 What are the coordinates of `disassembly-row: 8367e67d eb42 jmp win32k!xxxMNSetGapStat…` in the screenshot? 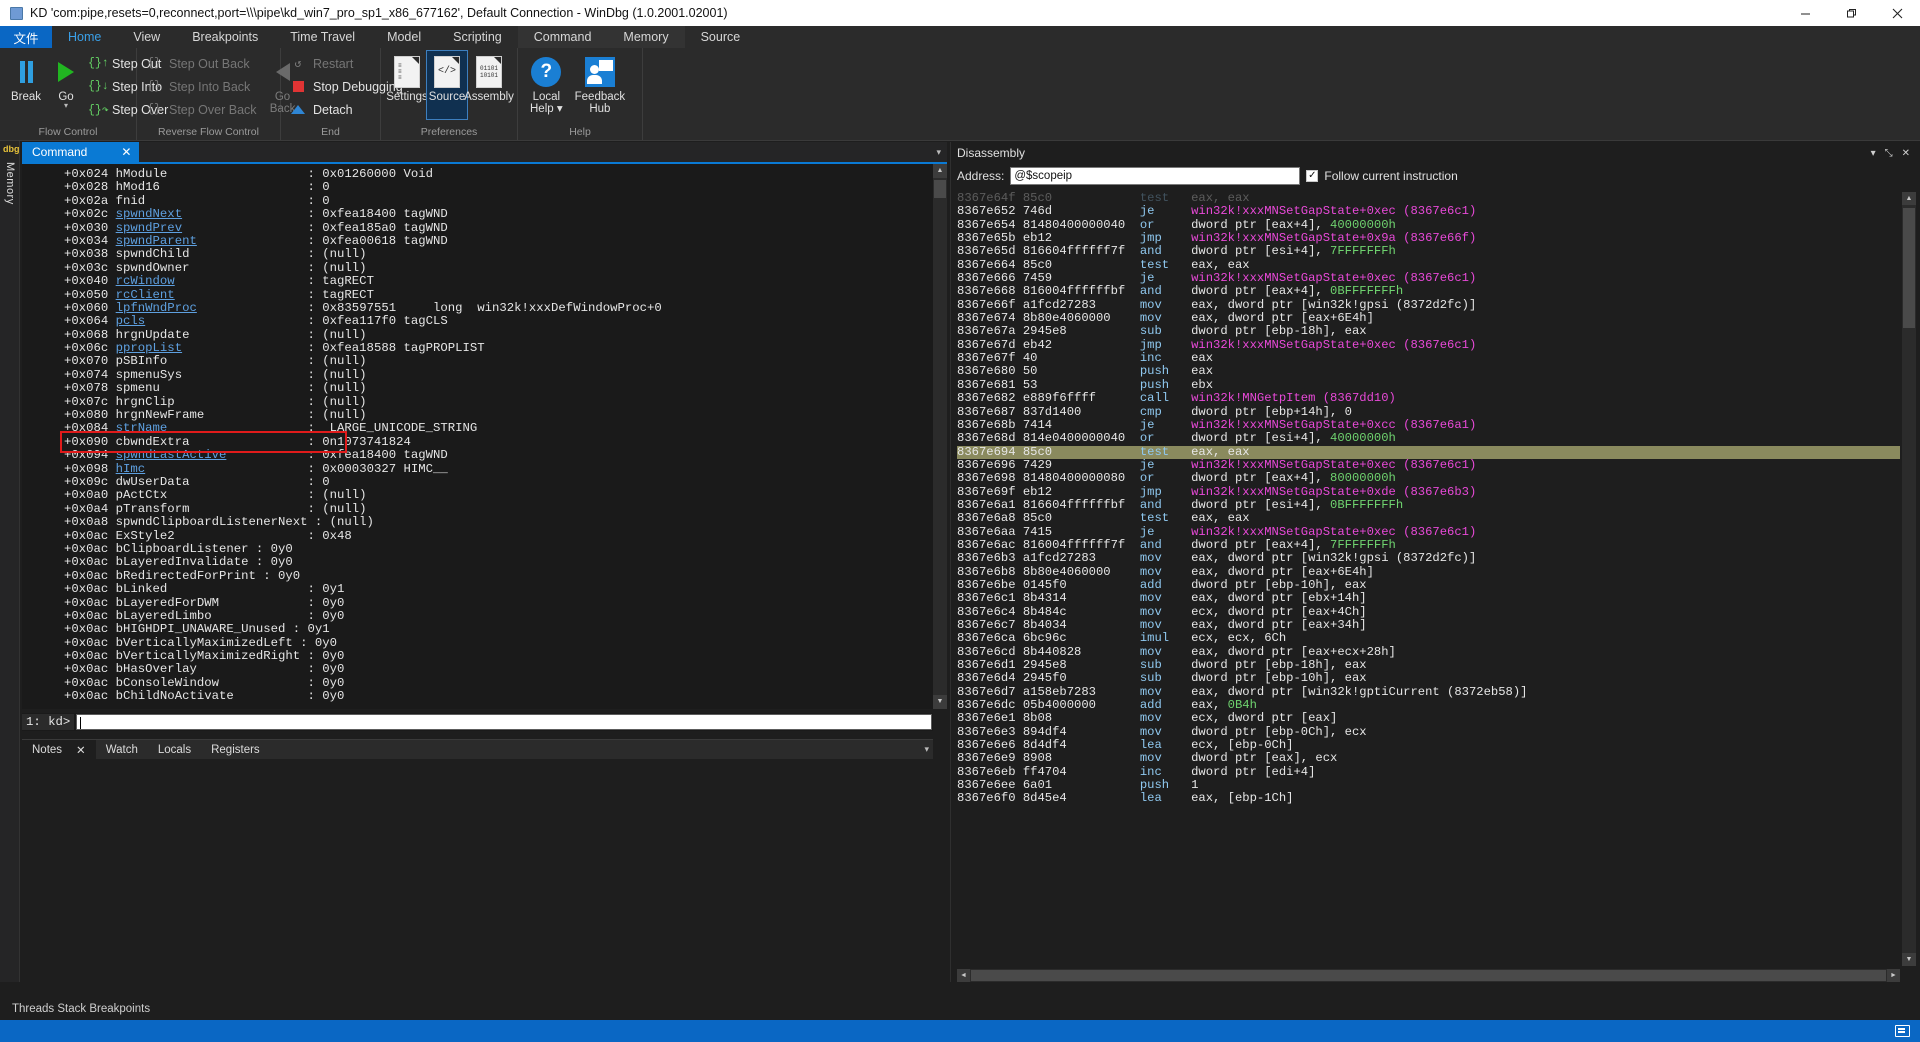 It's located at (1428, 345).